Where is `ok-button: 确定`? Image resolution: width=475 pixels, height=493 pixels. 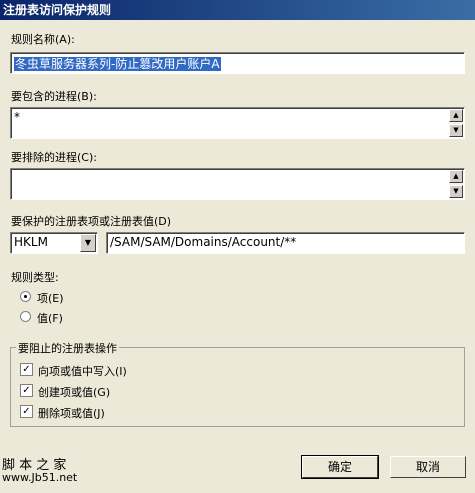
ok-button: 确定 is located at coordinates (340, 467).